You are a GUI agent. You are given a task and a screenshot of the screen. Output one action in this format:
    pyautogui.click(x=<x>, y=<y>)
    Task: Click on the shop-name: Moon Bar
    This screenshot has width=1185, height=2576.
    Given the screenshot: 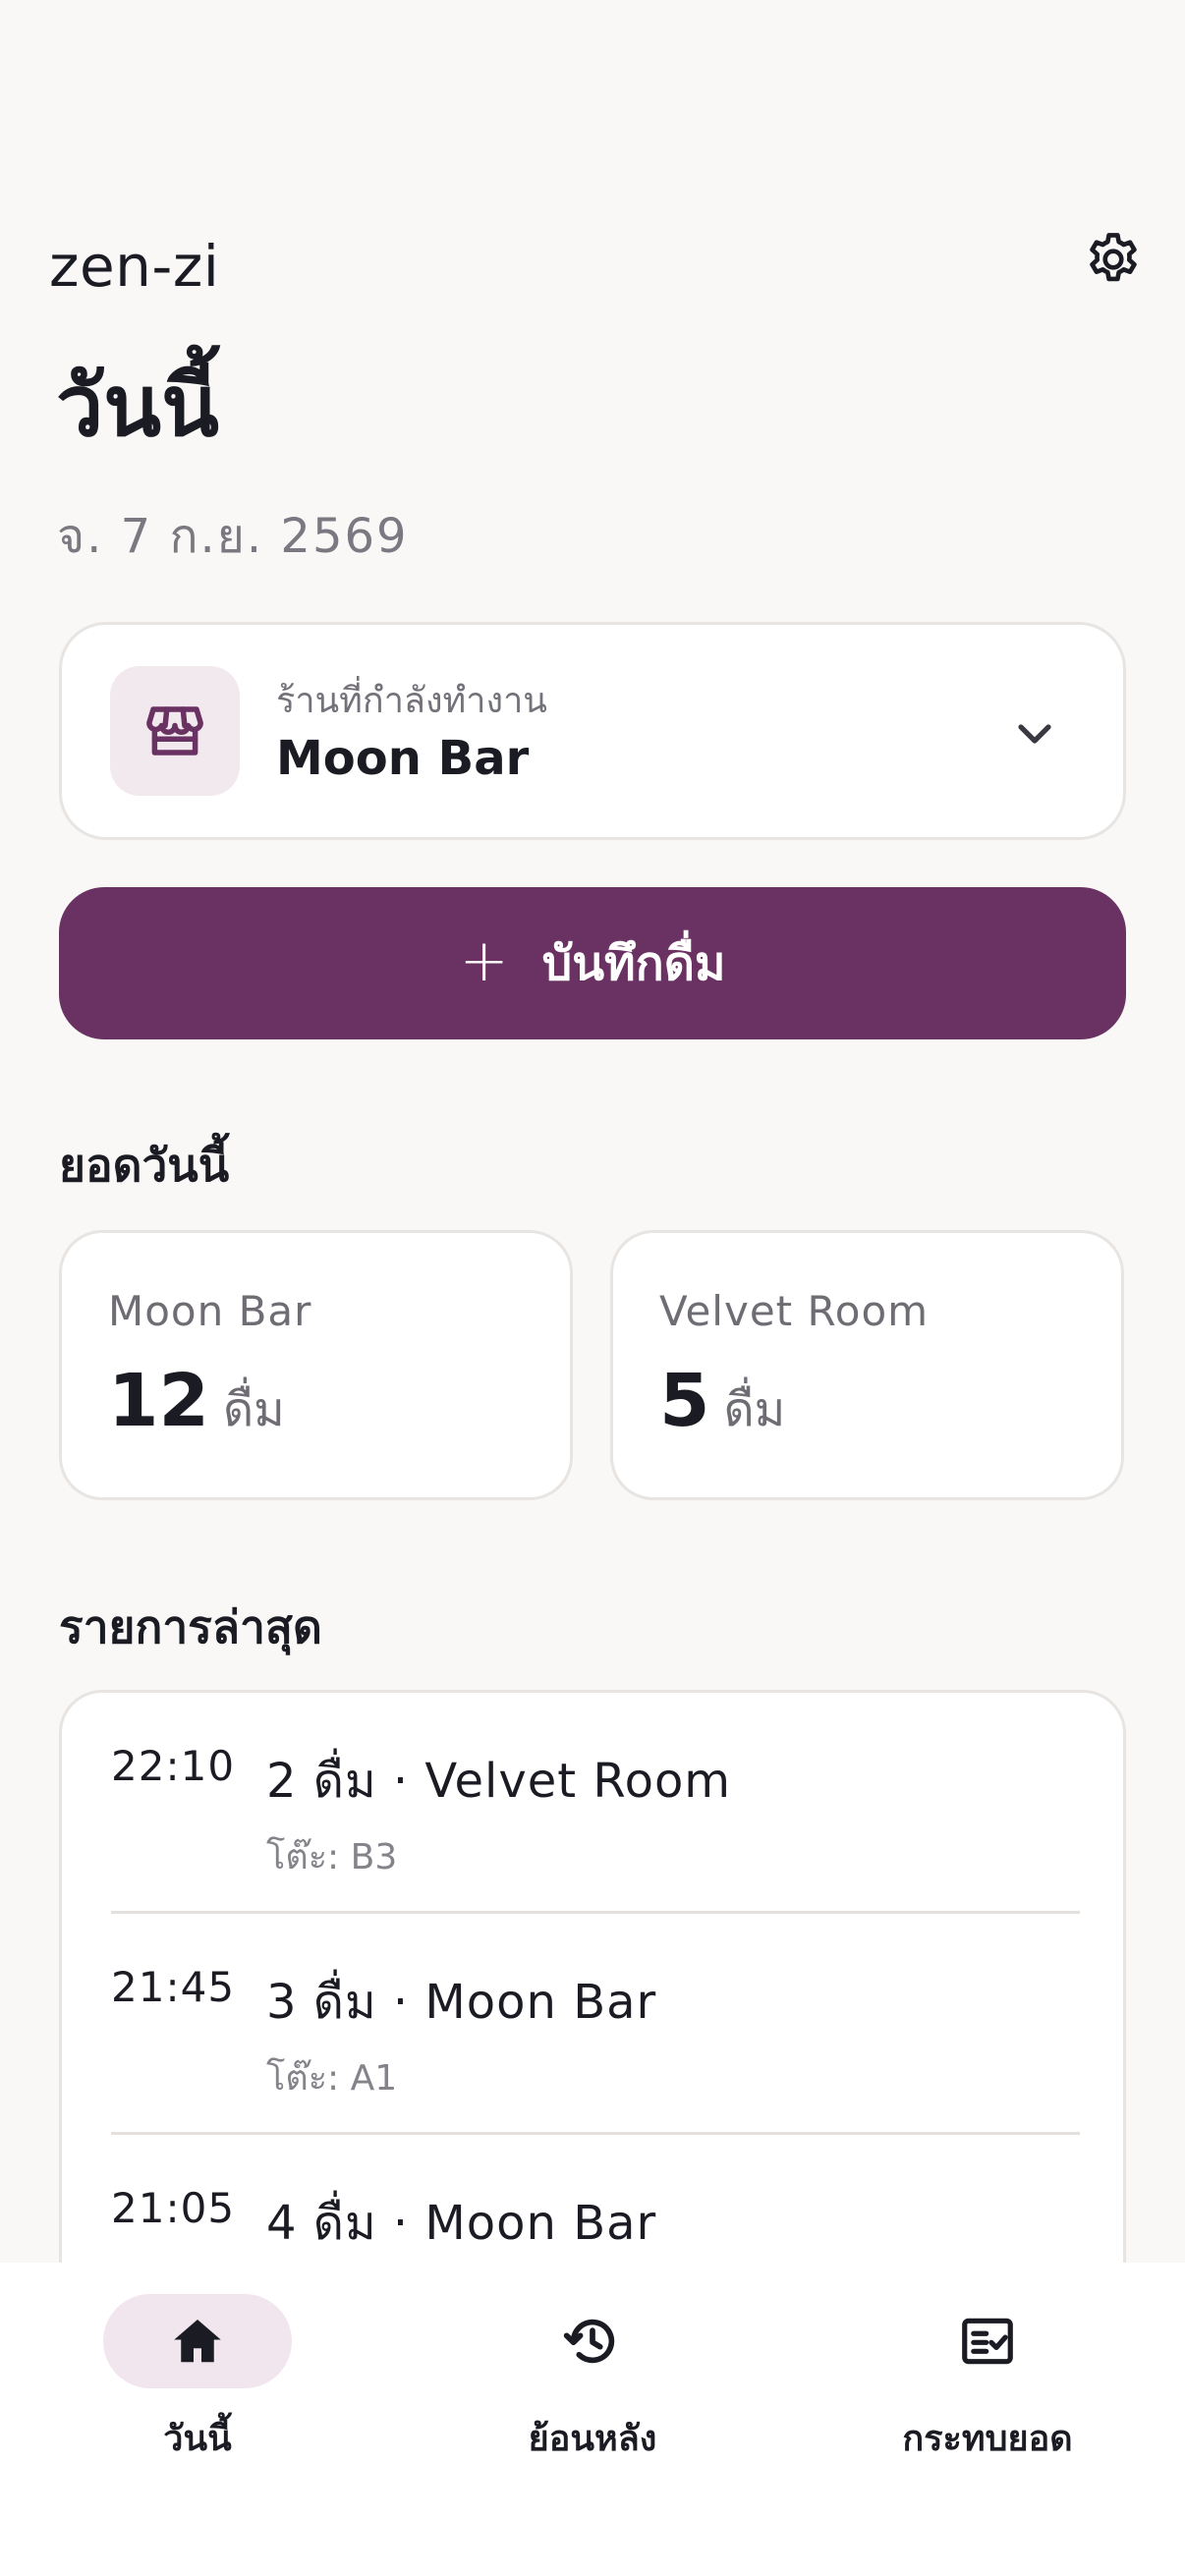 What is the action you would take?
    pyautogui.click(x=403, y=758)
    